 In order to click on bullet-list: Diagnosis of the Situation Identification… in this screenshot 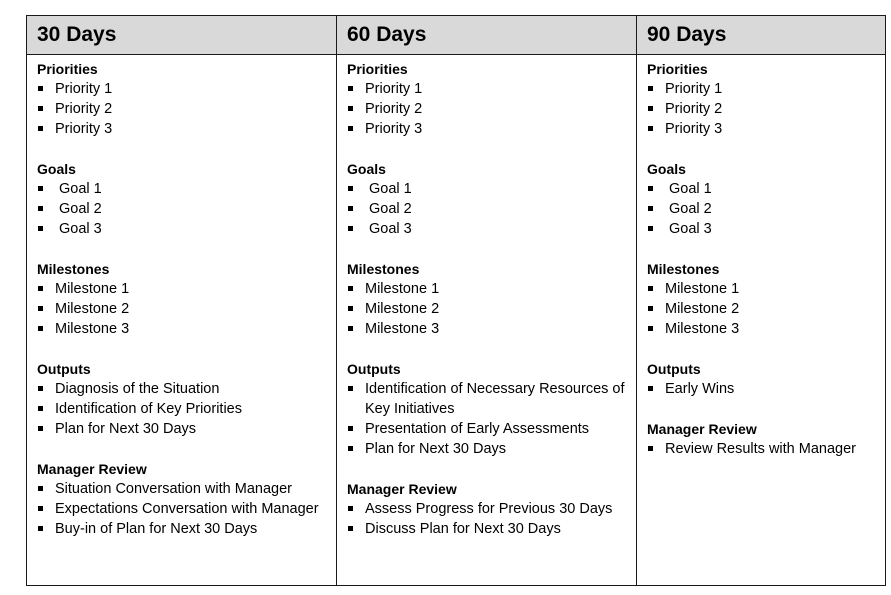, I will do `click(183, 409)`.